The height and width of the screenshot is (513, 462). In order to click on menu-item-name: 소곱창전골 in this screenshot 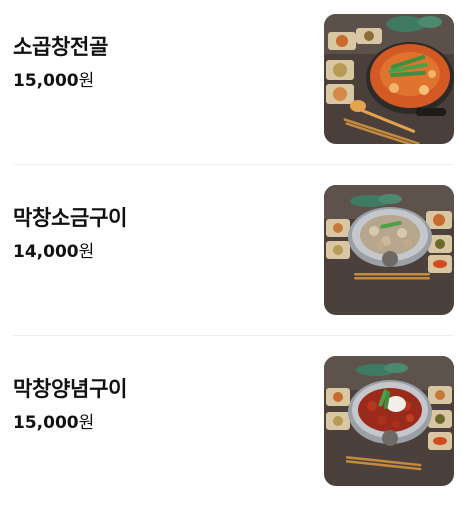, I will do `click(61, 47)`.